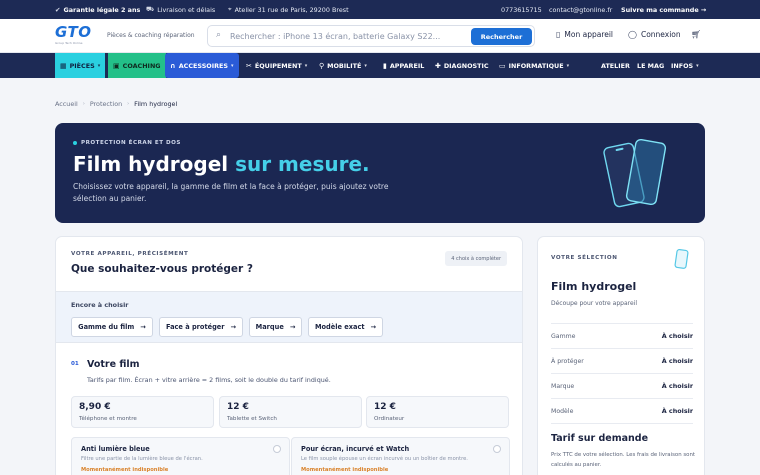 This screenshot has width=760, height=475. I want to click on guarantee-info: ✔ Garantie légale 2 ans, so click(98, 9).